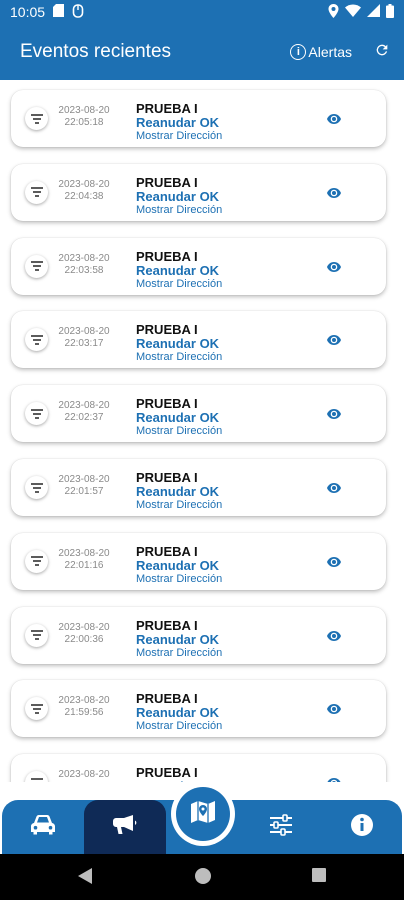 This screenshot has height=900, width=404. I want to click on nav-events-button, so click(125, 827).